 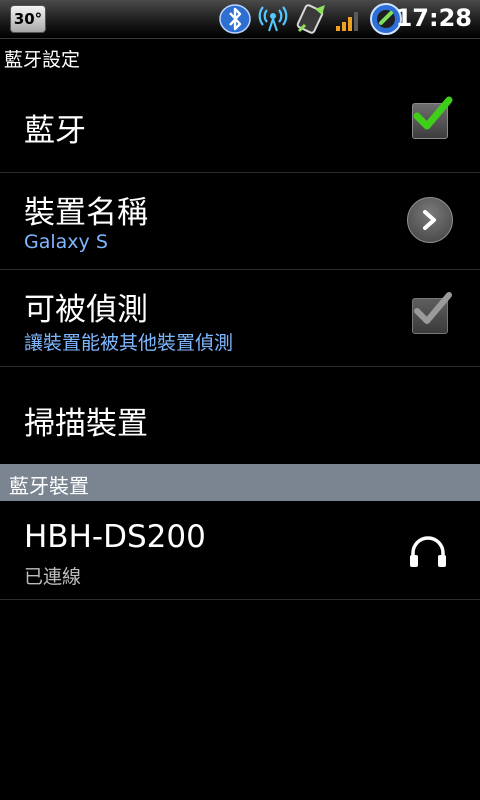 I want to click on device-name-row: 裝置名稱 Galaxy S, so click(x=240, y=221).